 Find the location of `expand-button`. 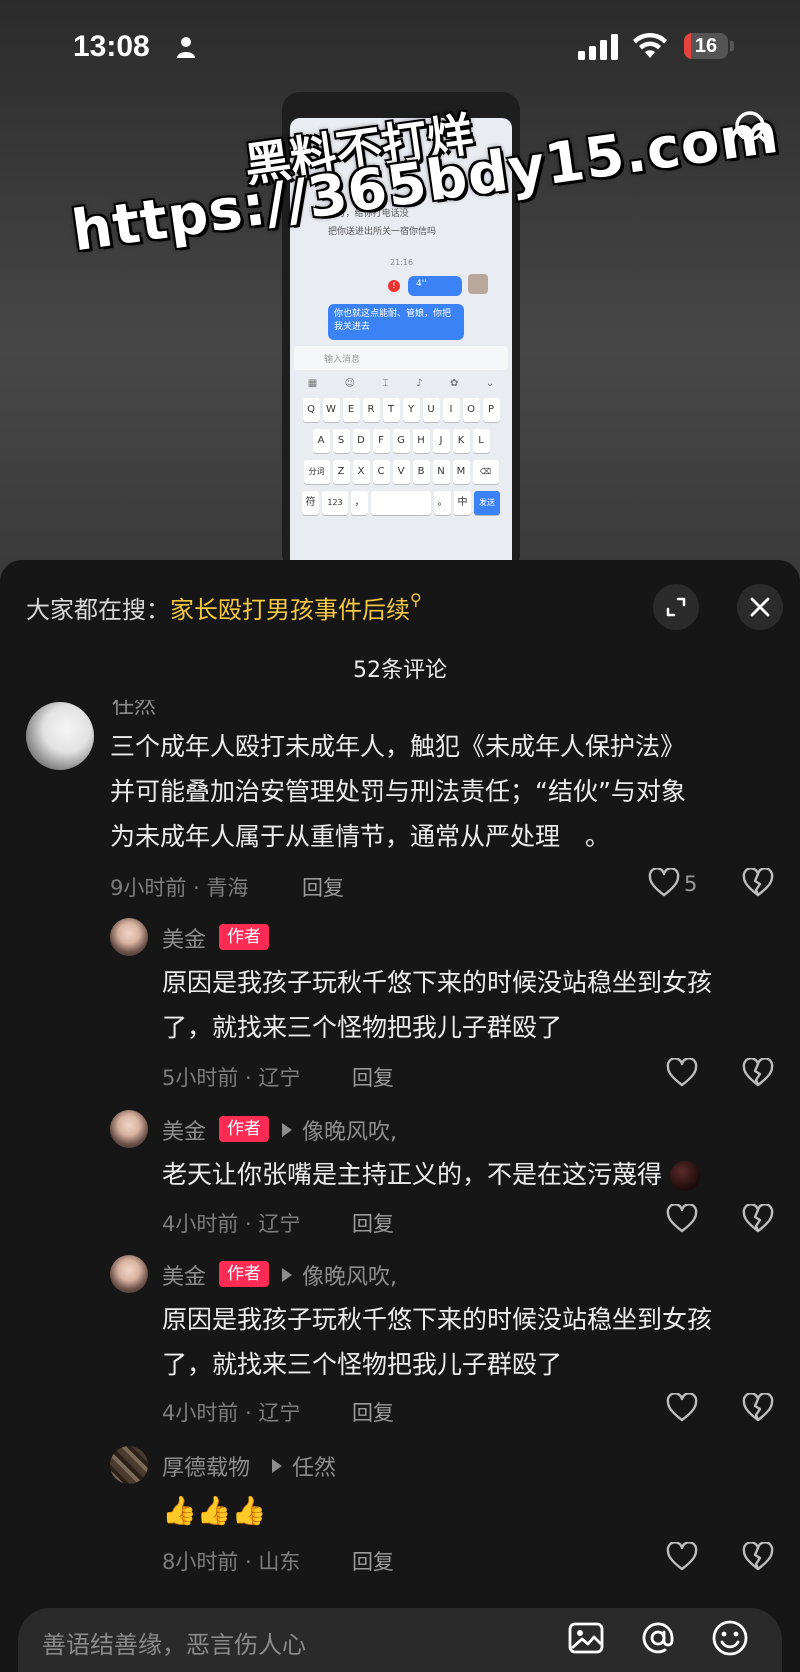

expand-button is located at coordinates (676, 607).